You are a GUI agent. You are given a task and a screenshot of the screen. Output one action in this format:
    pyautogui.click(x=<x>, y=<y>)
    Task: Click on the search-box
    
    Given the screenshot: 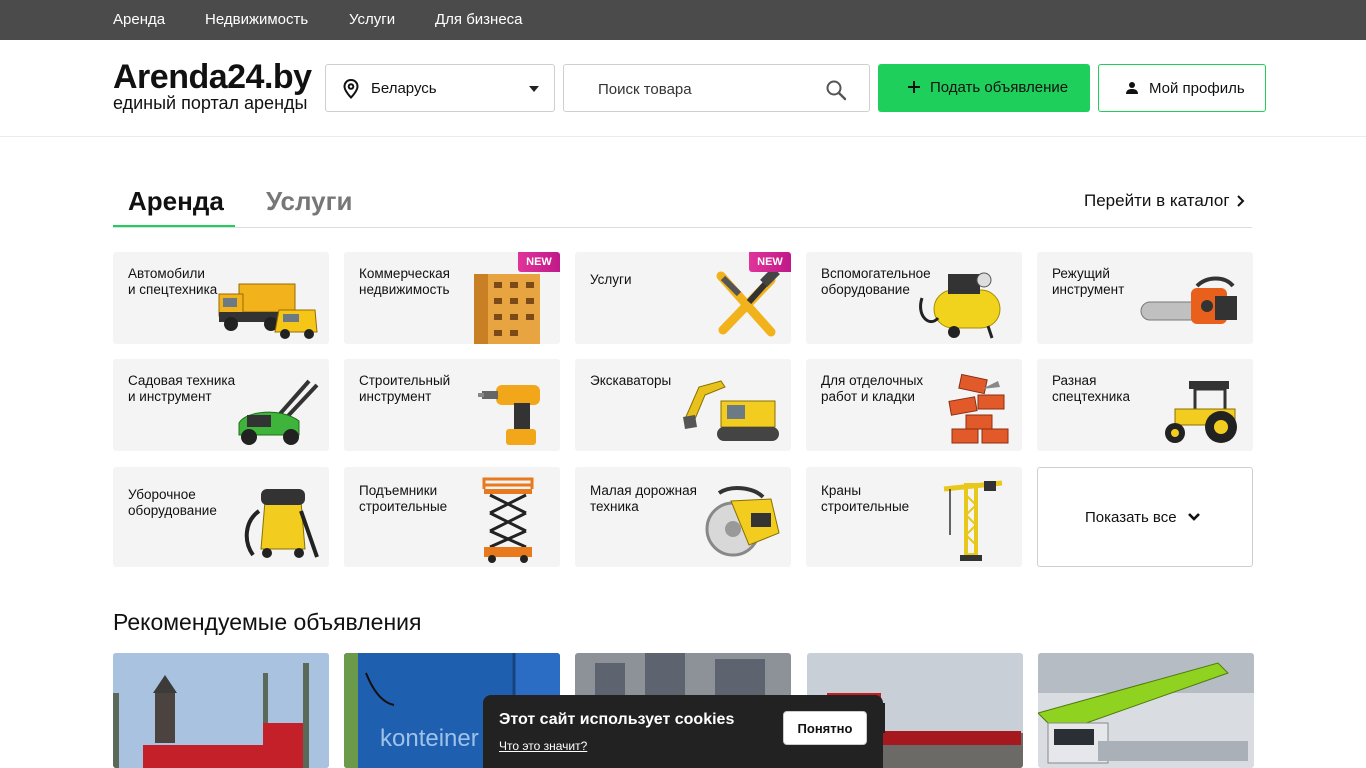 What is the action you would take?
    pyautogui.click(x=716, y=88)
    